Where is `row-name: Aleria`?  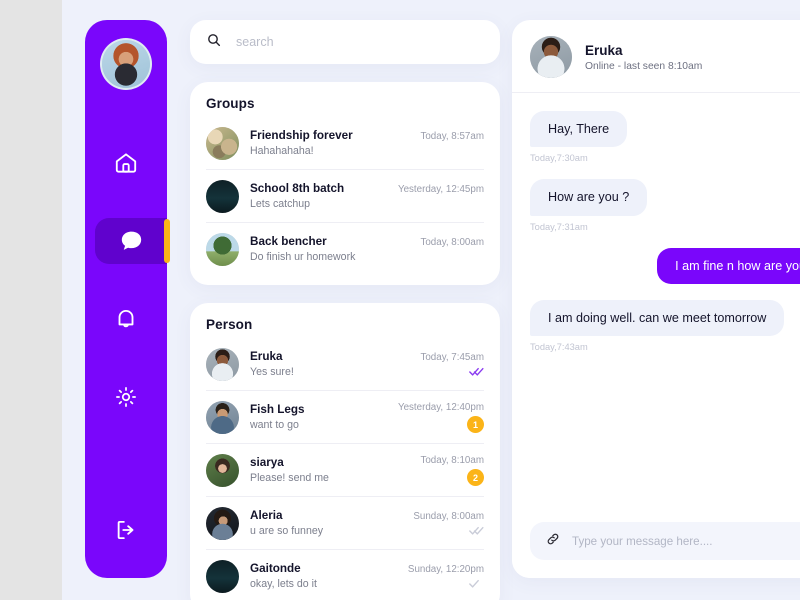 row-name: Aleria is located at coordinates (266, 516).